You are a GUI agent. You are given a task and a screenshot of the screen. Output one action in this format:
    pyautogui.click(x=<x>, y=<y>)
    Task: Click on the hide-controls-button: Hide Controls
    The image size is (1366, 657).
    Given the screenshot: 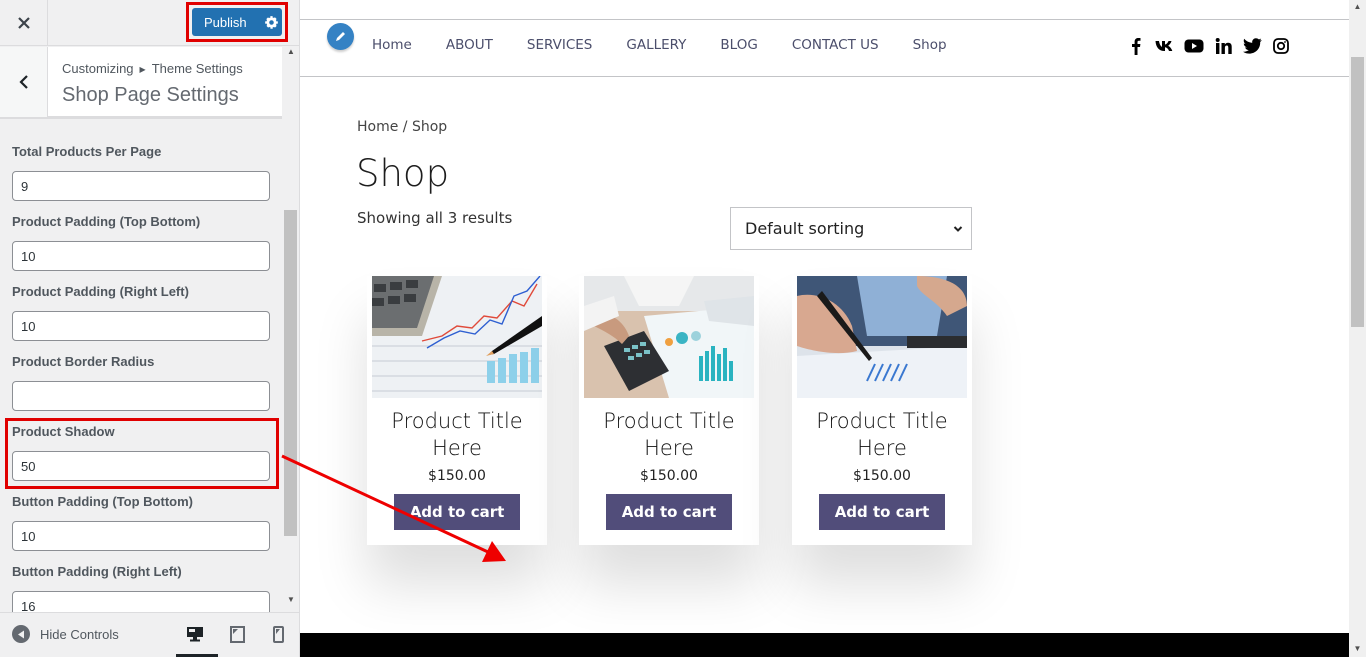 What is the action you would take?
    pyautogui.click(x=65, y=634)
    